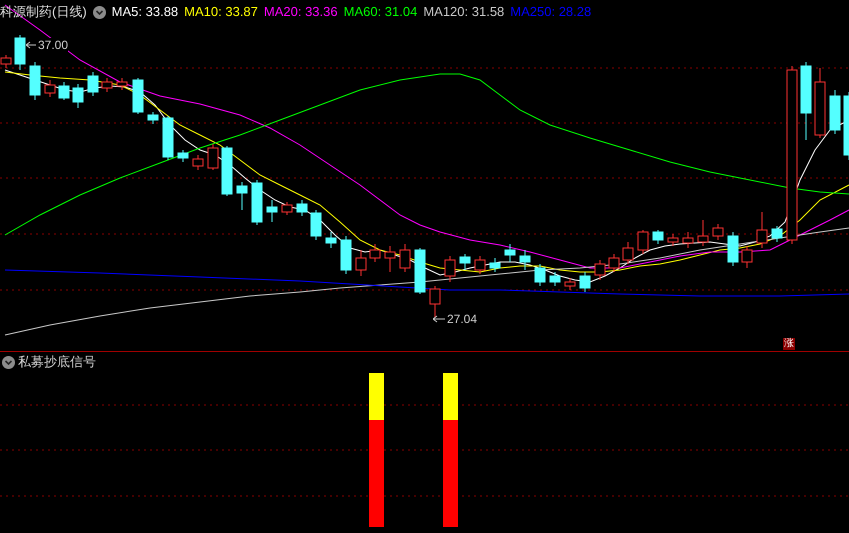 This screenshot has height=533, width=849. I want to click on moving-average-legend: MA10: 33.87, so click(221, 12).